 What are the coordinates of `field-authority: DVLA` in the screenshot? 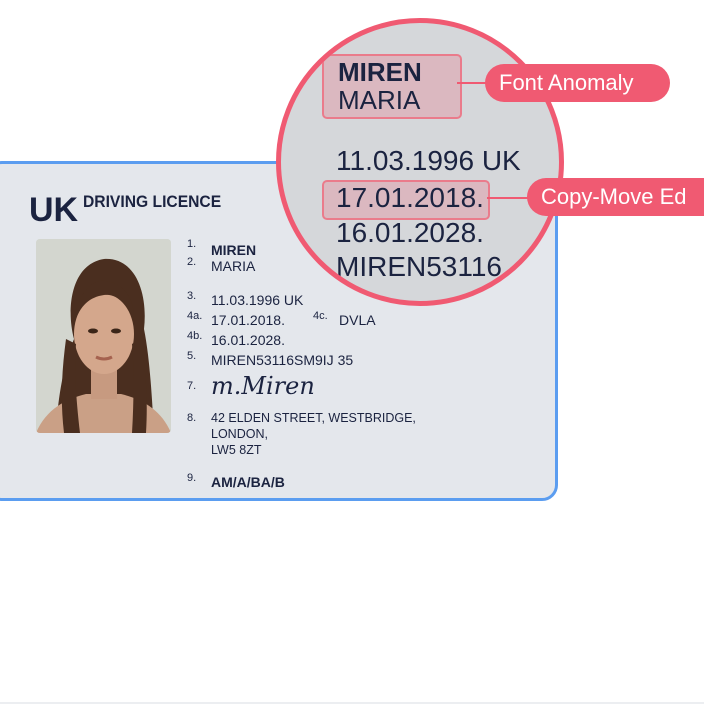 It's located at (357, 320).